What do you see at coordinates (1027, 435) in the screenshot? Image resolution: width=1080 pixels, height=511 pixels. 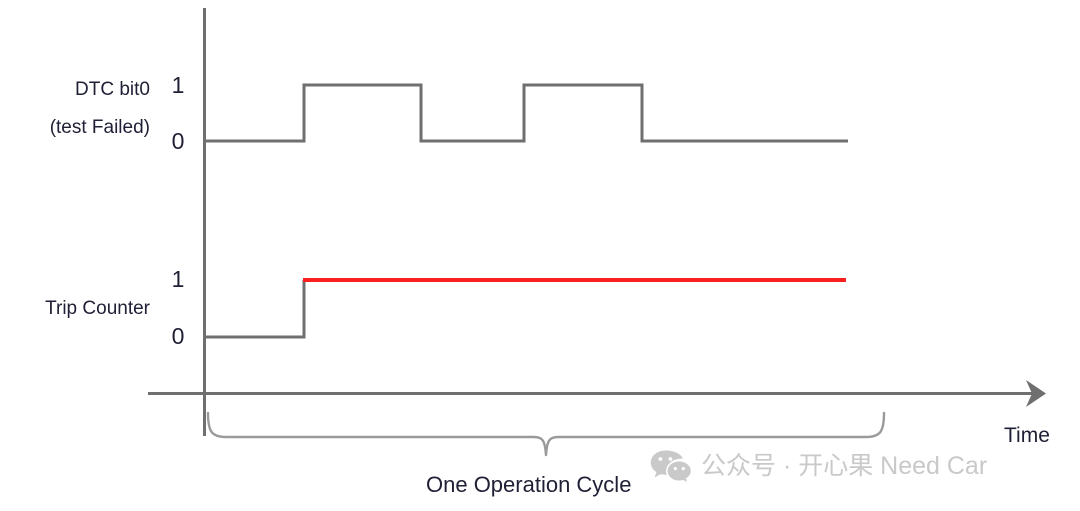 I see `time-axis-label: Time` at bounding box center [1027, 435].